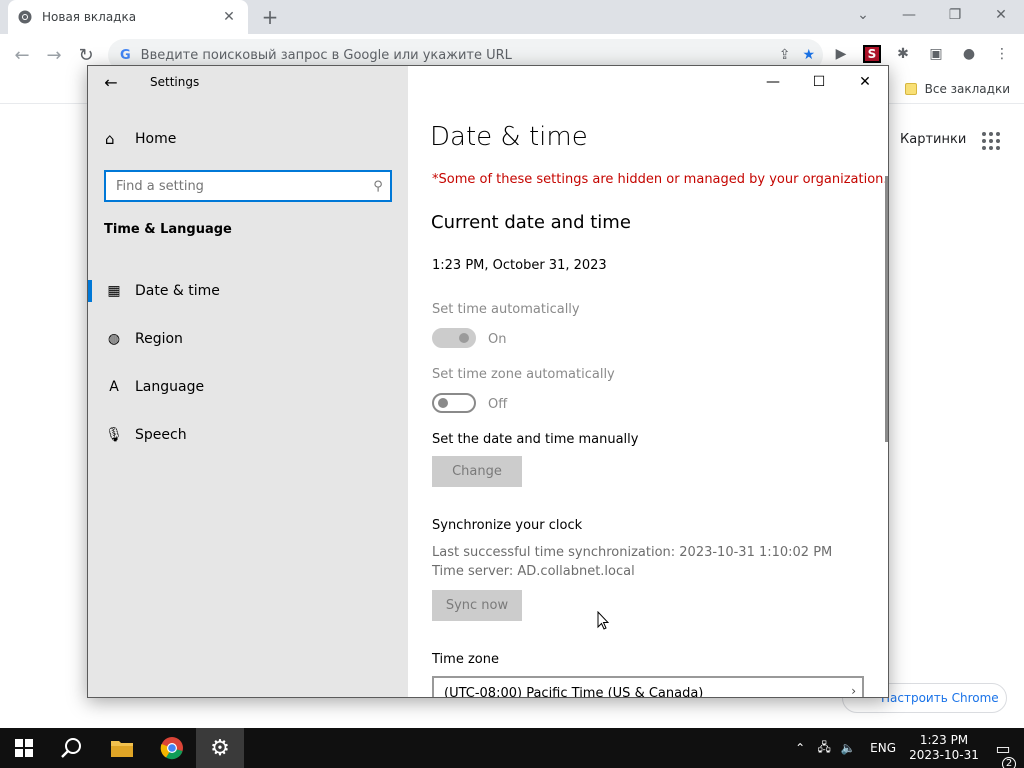 This screenshot has width=1024, height=768. I want to click on content-scrollbar, so click(886, 309).